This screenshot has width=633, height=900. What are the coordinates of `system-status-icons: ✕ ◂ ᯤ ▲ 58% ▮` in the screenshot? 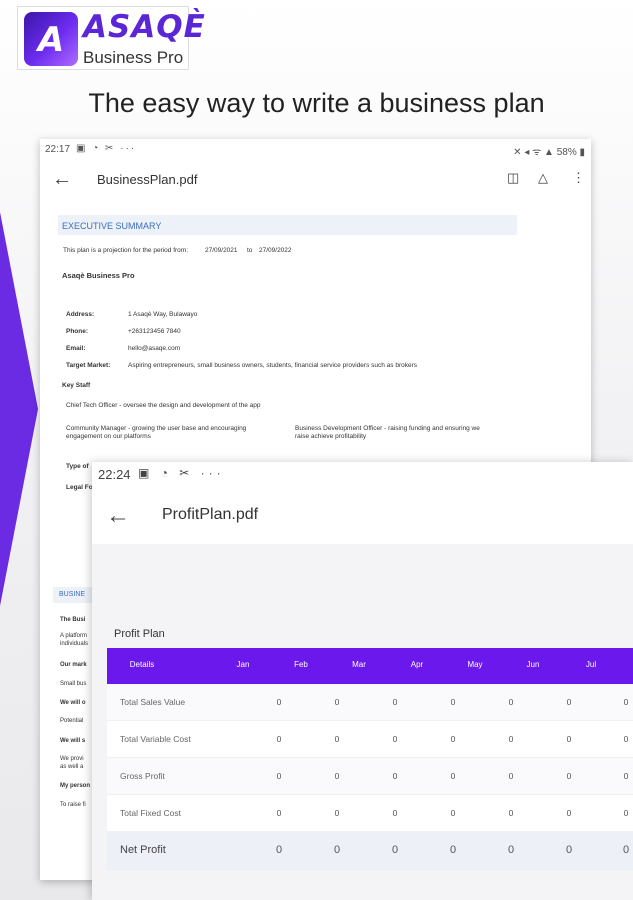 It's located at (549, 152).